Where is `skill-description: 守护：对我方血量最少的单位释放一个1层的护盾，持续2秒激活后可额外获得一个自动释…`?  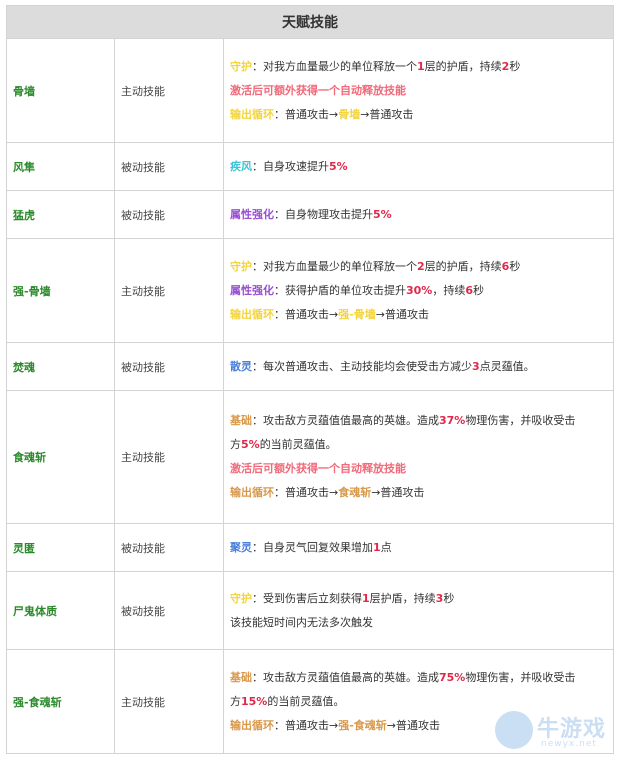 skill-description: 守护：对我方血量最少的单位释放一个1层的护盾，持续2秒激活后可额外获得一个自动释… is located at coordinates (418, 90).